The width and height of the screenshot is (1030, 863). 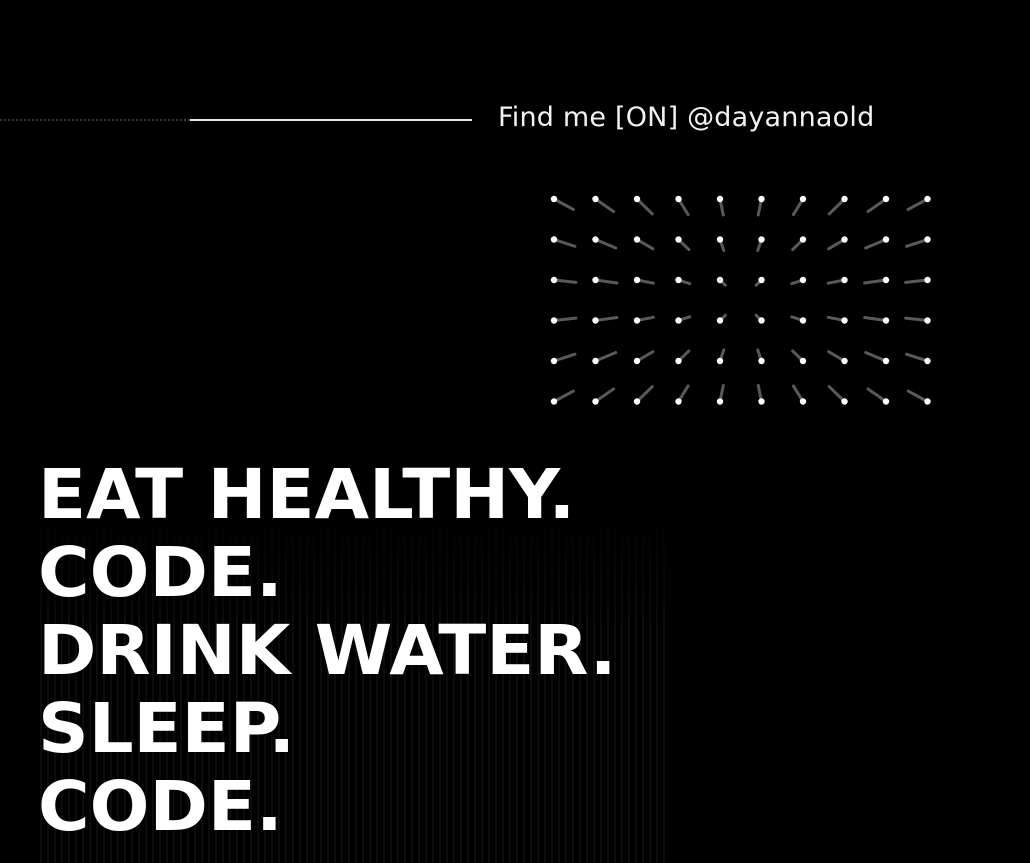 What do you see at coordinates (167, 729) in the screenshot?
I see `headline-line-sleep: SLEEP.` at bounding box center [167, 729].